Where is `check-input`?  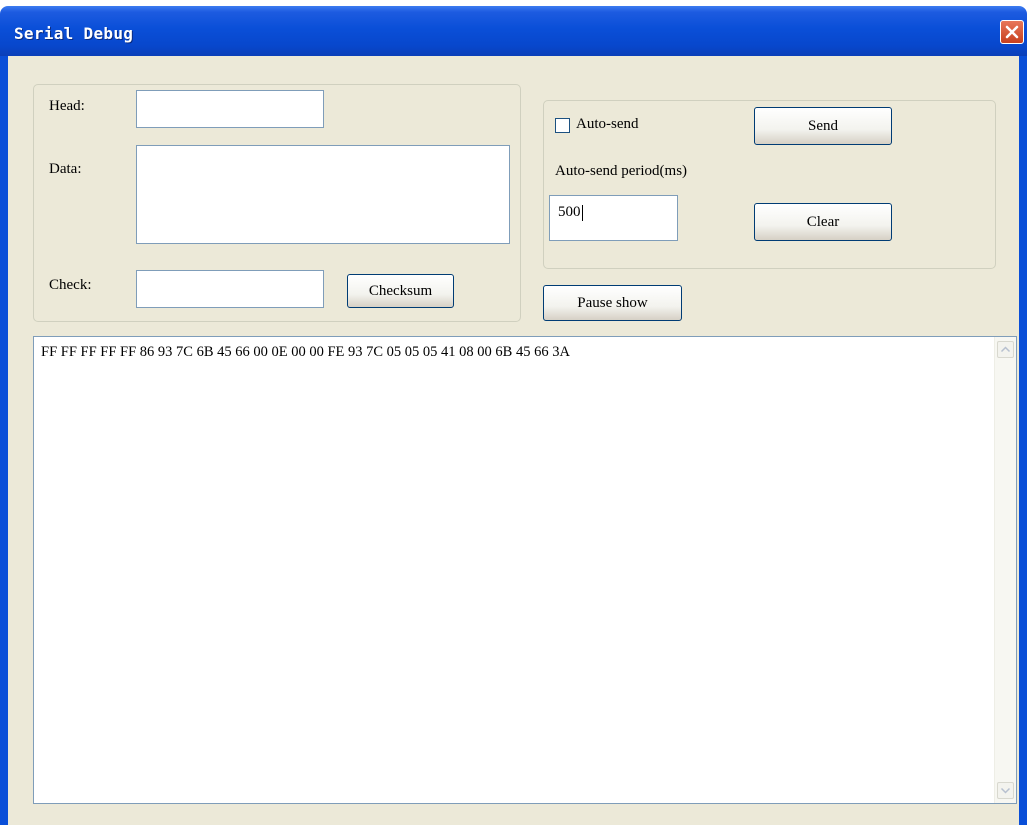 check-input is located at coordinates (230, 289).